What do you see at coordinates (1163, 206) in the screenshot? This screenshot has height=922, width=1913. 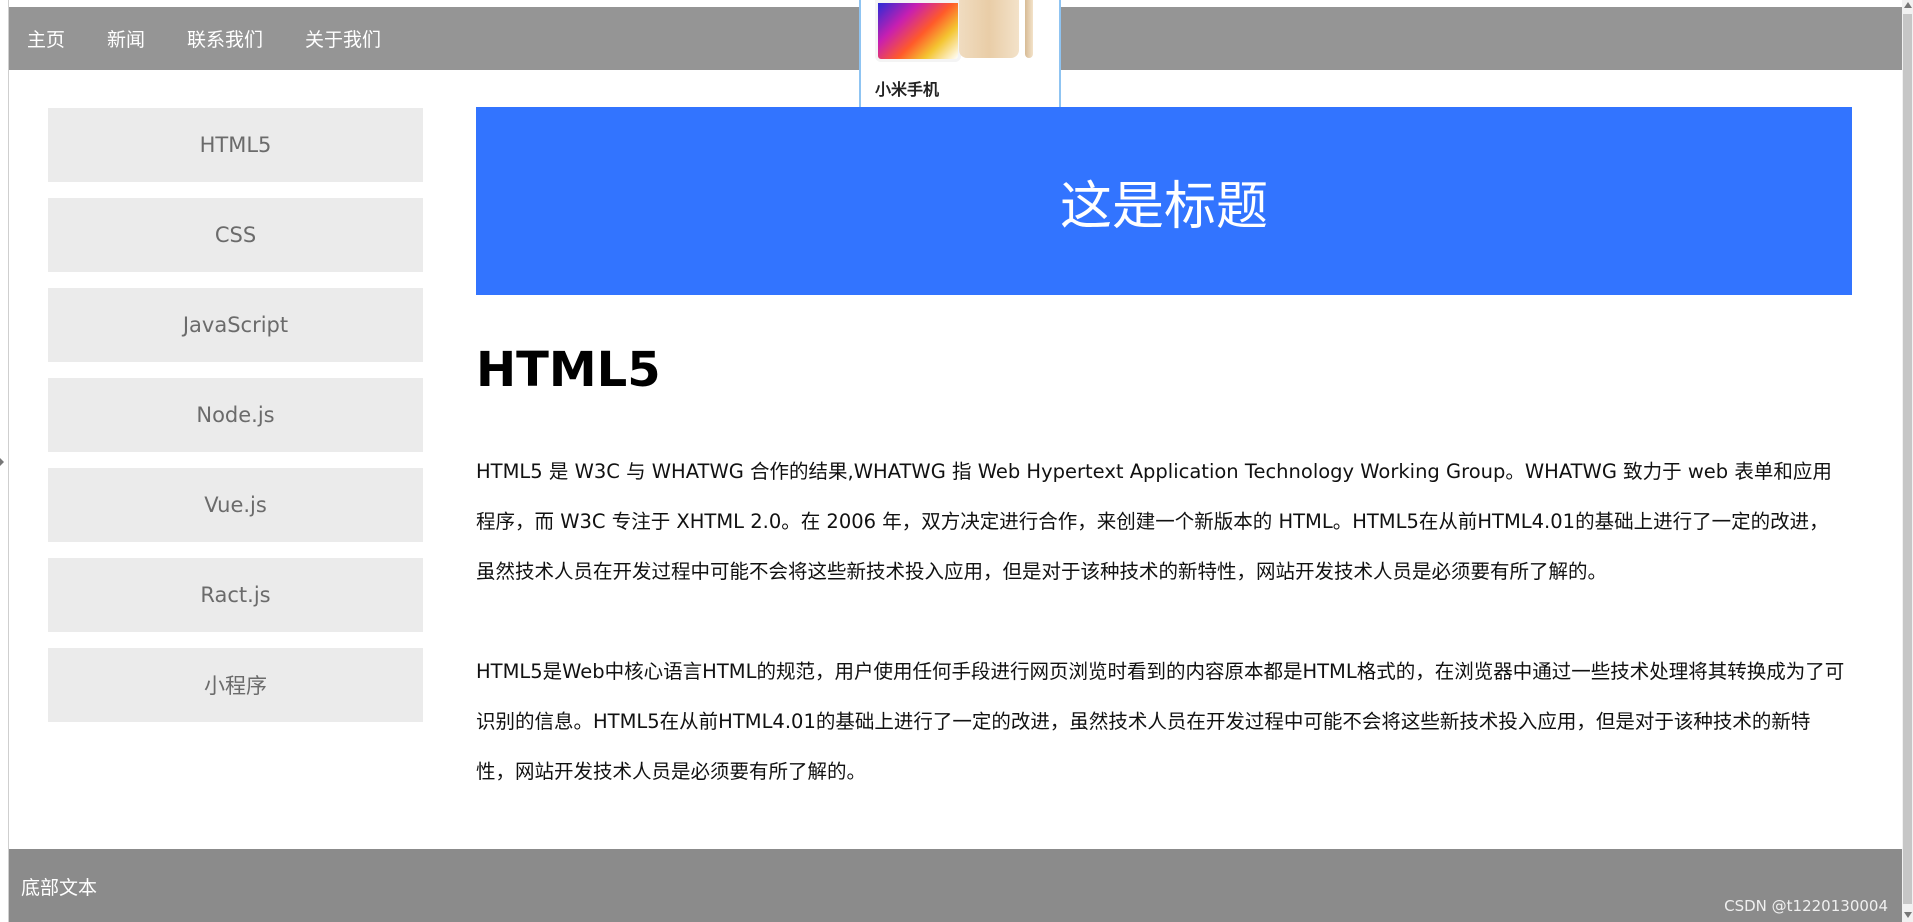 I see `banner-title: 这是标题` at bounding box center [1163, 206].